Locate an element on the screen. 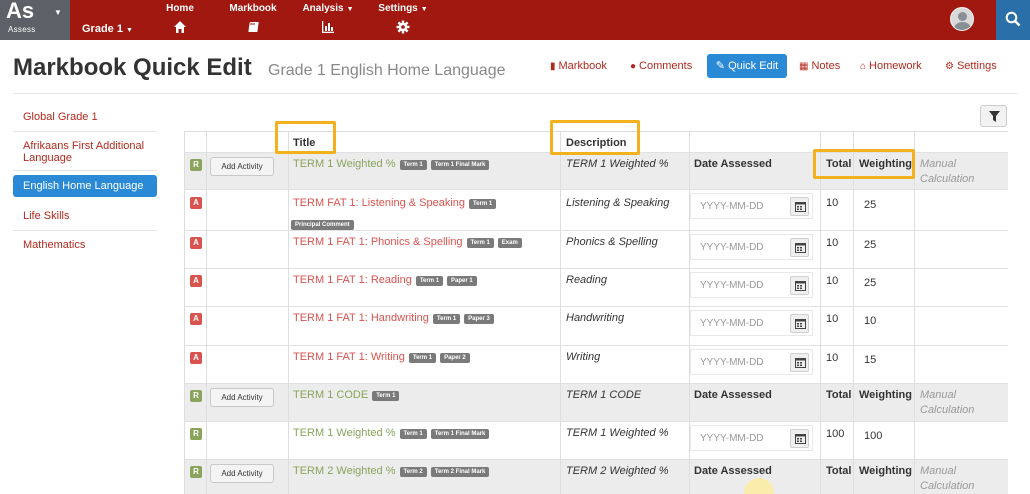 The image size is (1030, 494). activity-title-cell: TERM FAT 1: Listening & Speaking Term 1 is located at coordinates (395, 203).